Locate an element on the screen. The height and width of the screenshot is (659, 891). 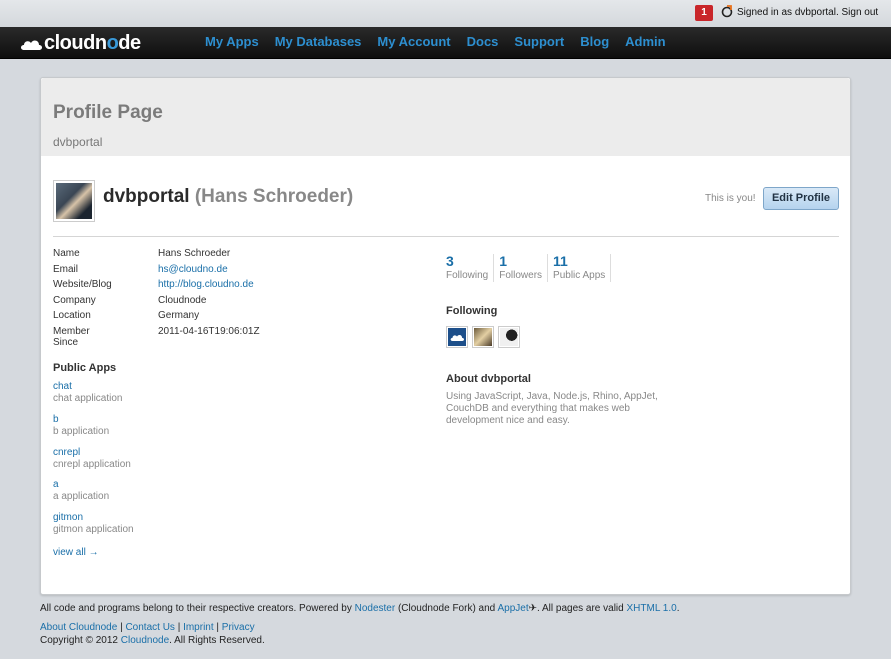
about-title: About dvbportal is located at coordinates (488, 379).